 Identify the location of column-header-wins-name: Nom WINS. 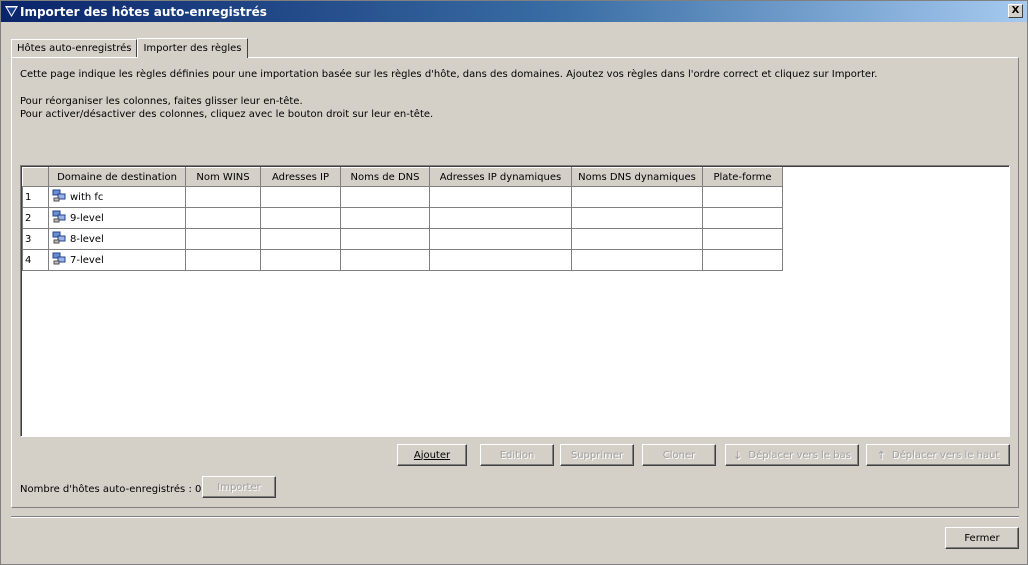
(223, 177).